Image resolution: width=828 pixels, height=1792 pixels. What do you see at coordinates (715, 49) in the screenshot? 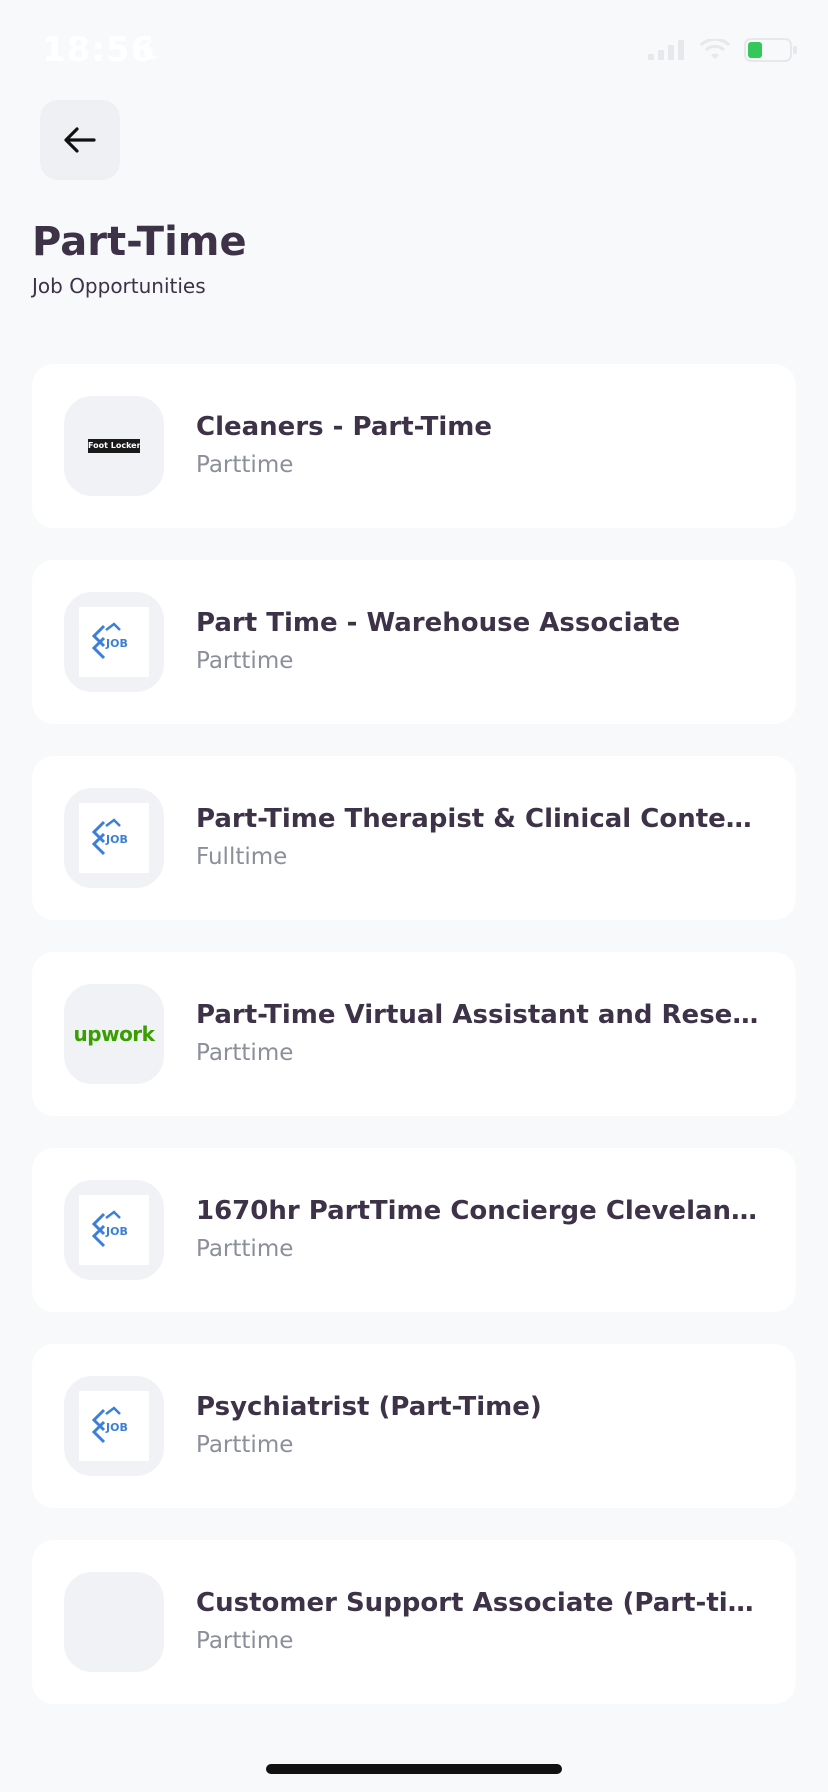
I see `wifi-icon` at bounding box center [715, 49].